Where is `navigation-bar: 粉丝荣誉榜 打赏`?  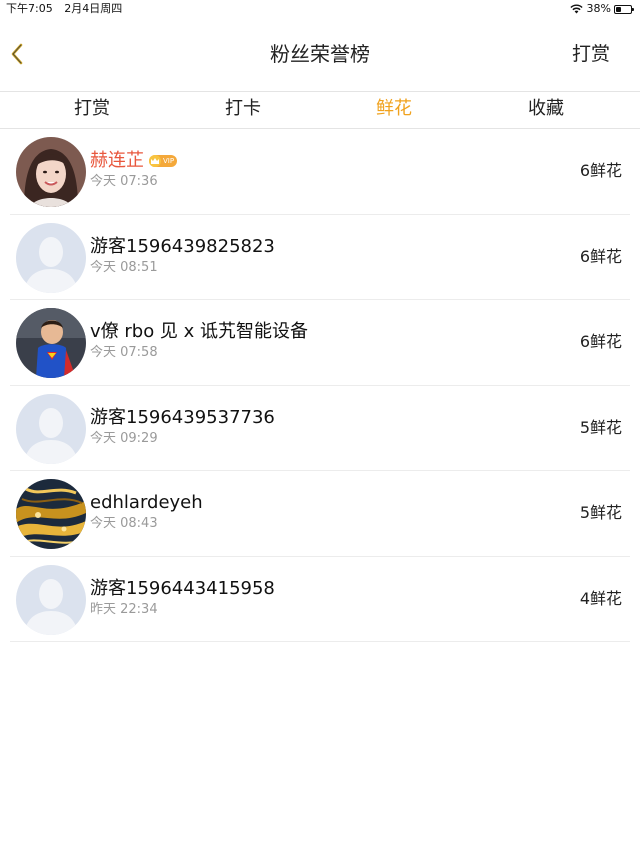 navigation-bar: 粉丝荣誉榜 打赏 is located at coordinates (320, 54).